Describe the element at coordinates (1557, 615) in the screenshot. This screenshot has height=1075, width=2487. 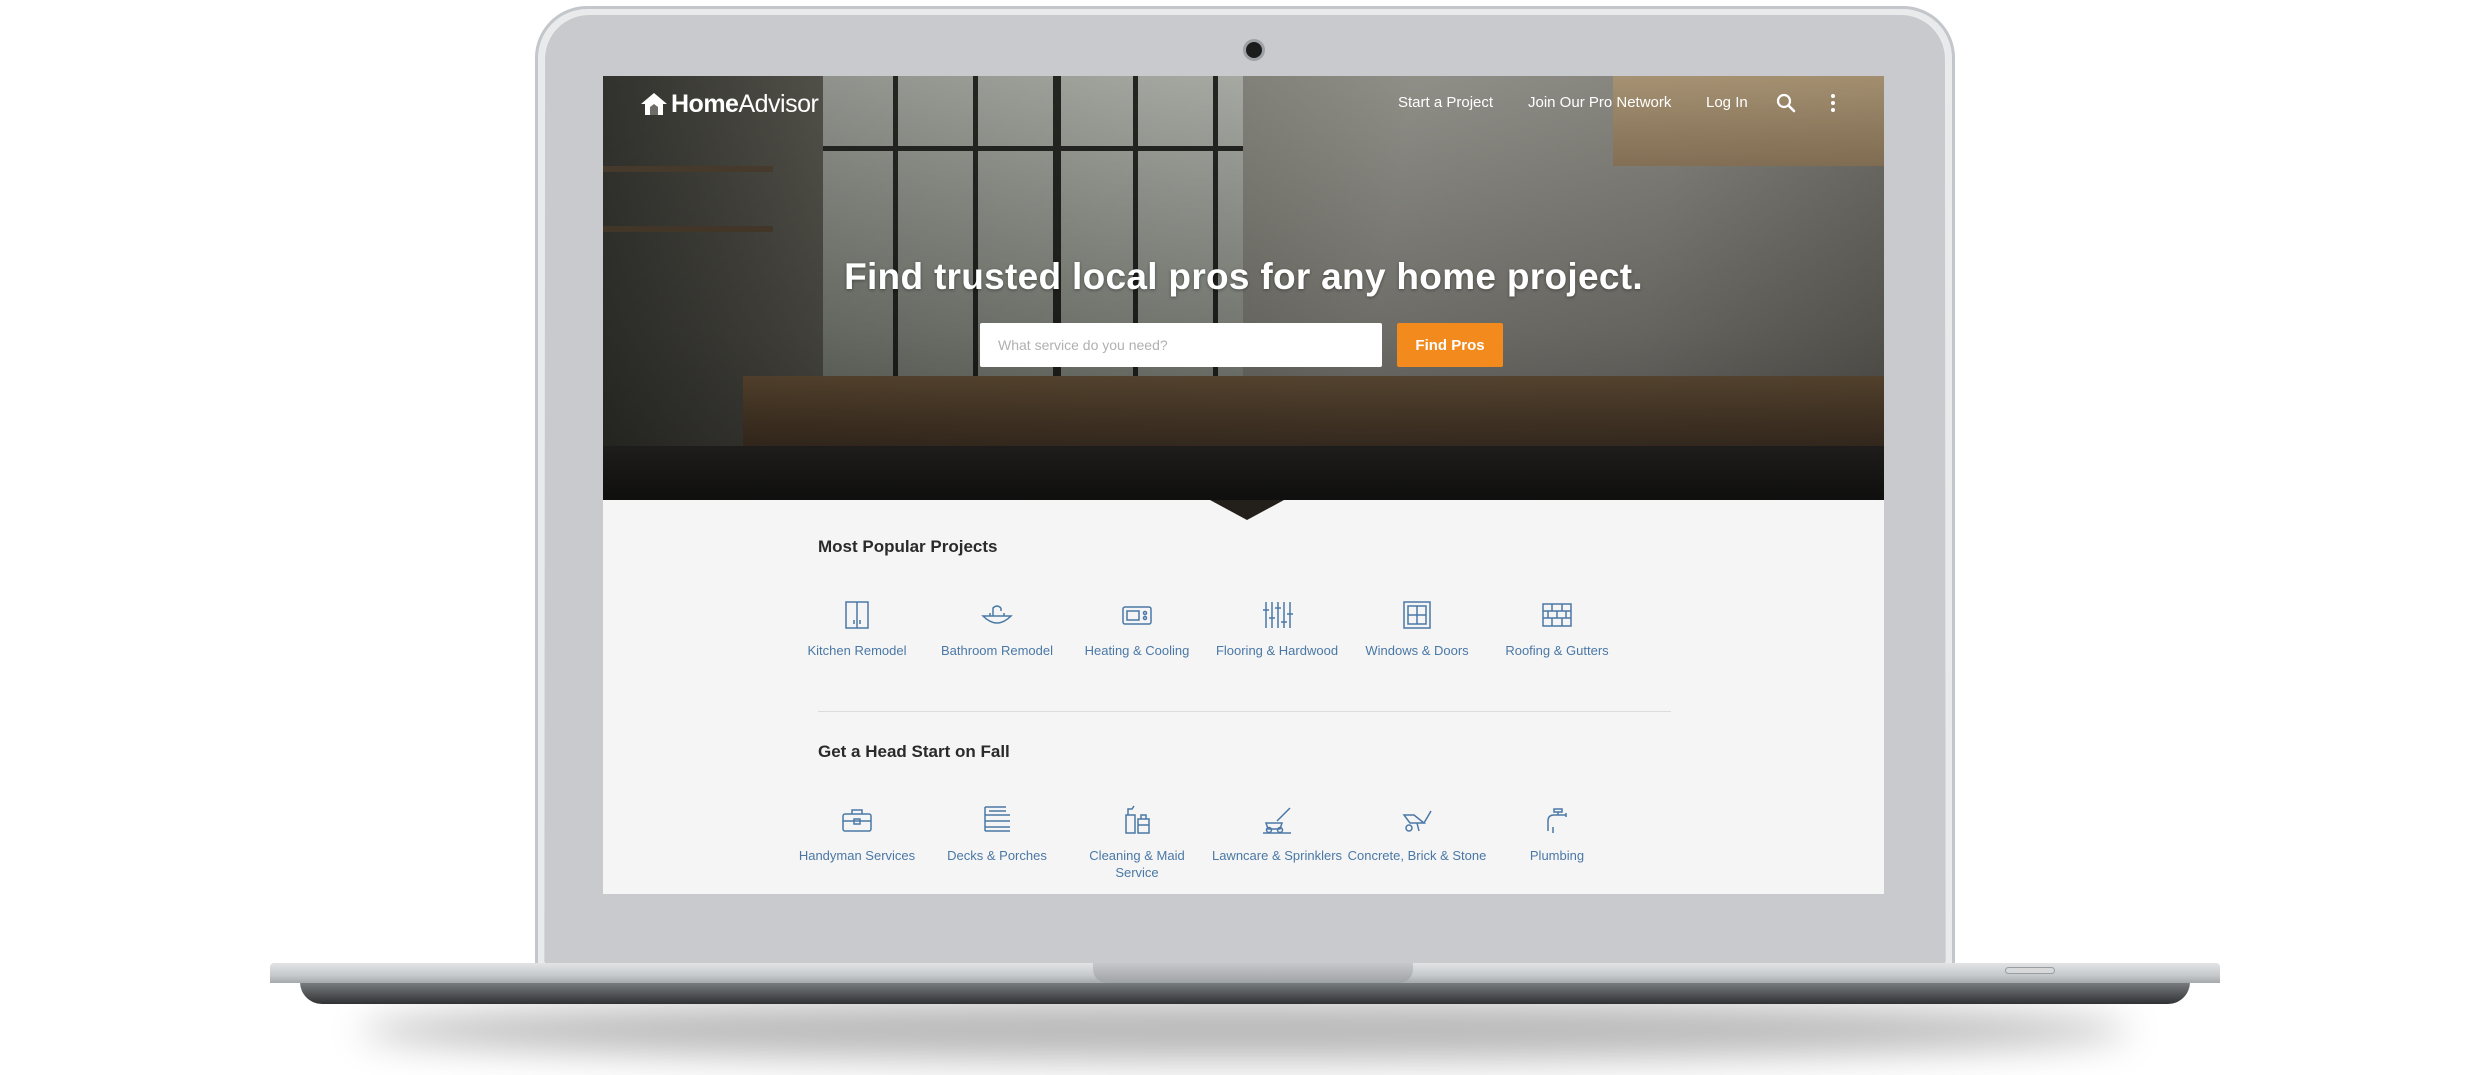
I see `brick-icon` at that location.